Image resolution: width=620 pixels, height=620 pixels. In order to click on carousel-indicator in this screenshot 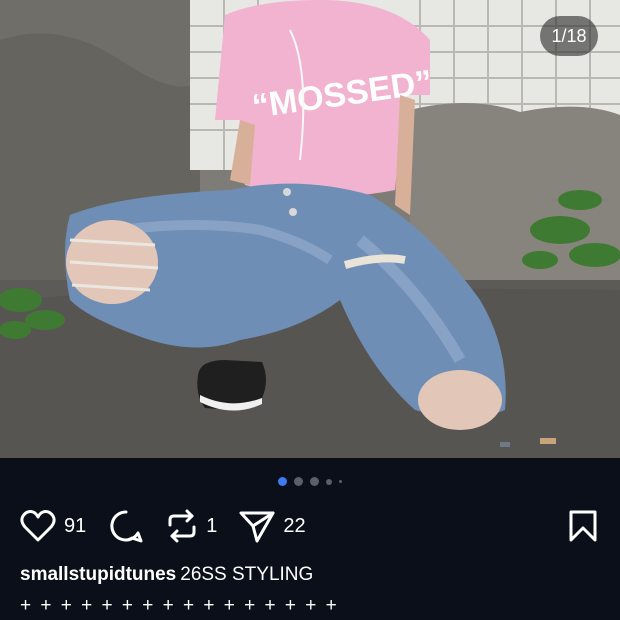, I will do `click(310, 481)`.